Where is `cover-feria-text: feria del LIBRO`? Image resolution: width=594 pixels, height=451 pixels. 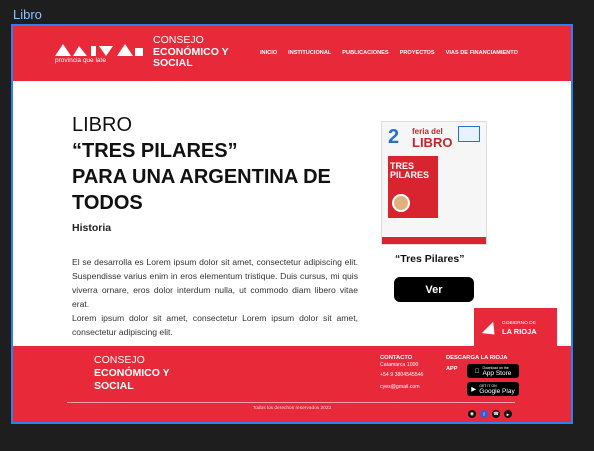
cover-feria-text: feria del LIBRO is located at coordinates (432, 139).